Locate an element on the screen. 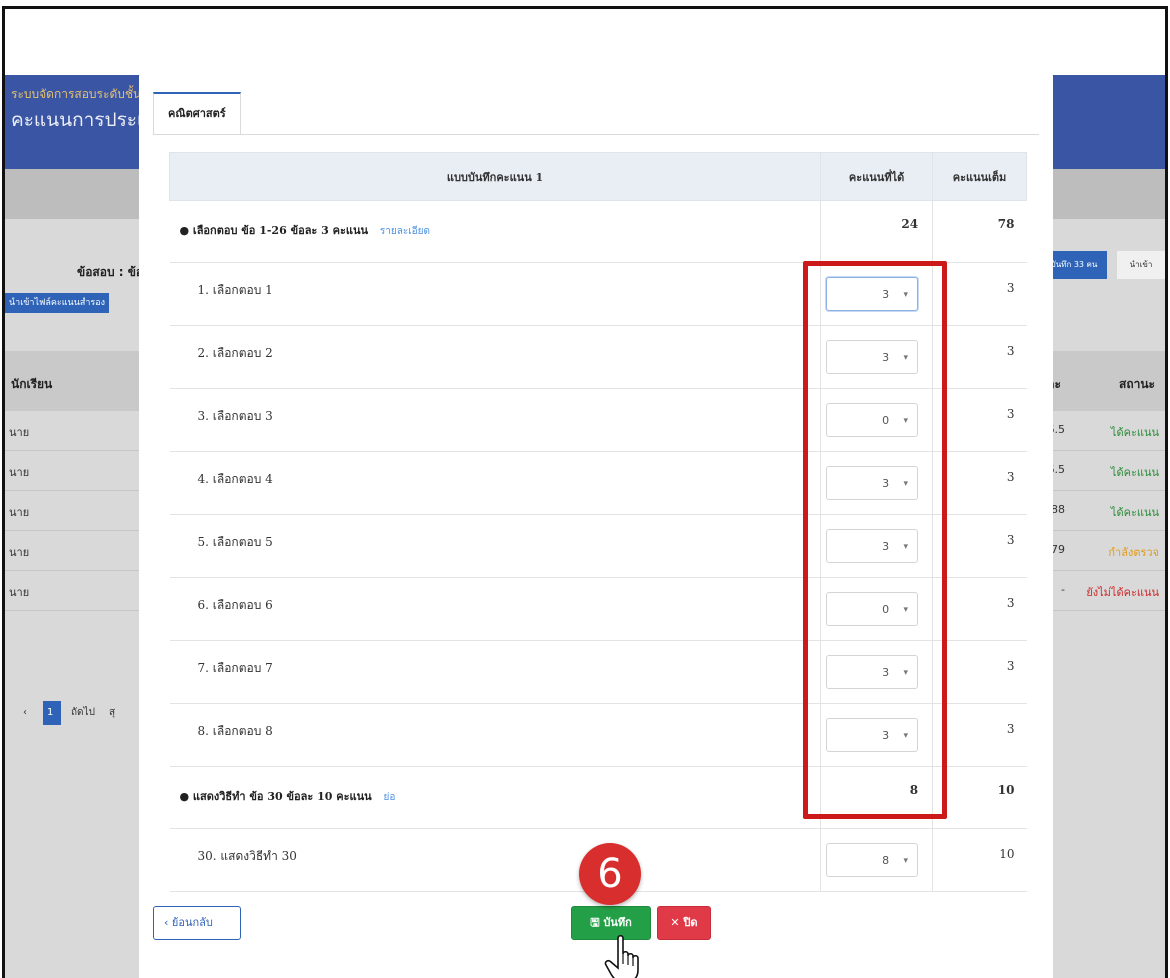 Image resolution: width=1170 pixels, height=978 pixels. section-score-got: 24 is located at coordinates (877, 231).